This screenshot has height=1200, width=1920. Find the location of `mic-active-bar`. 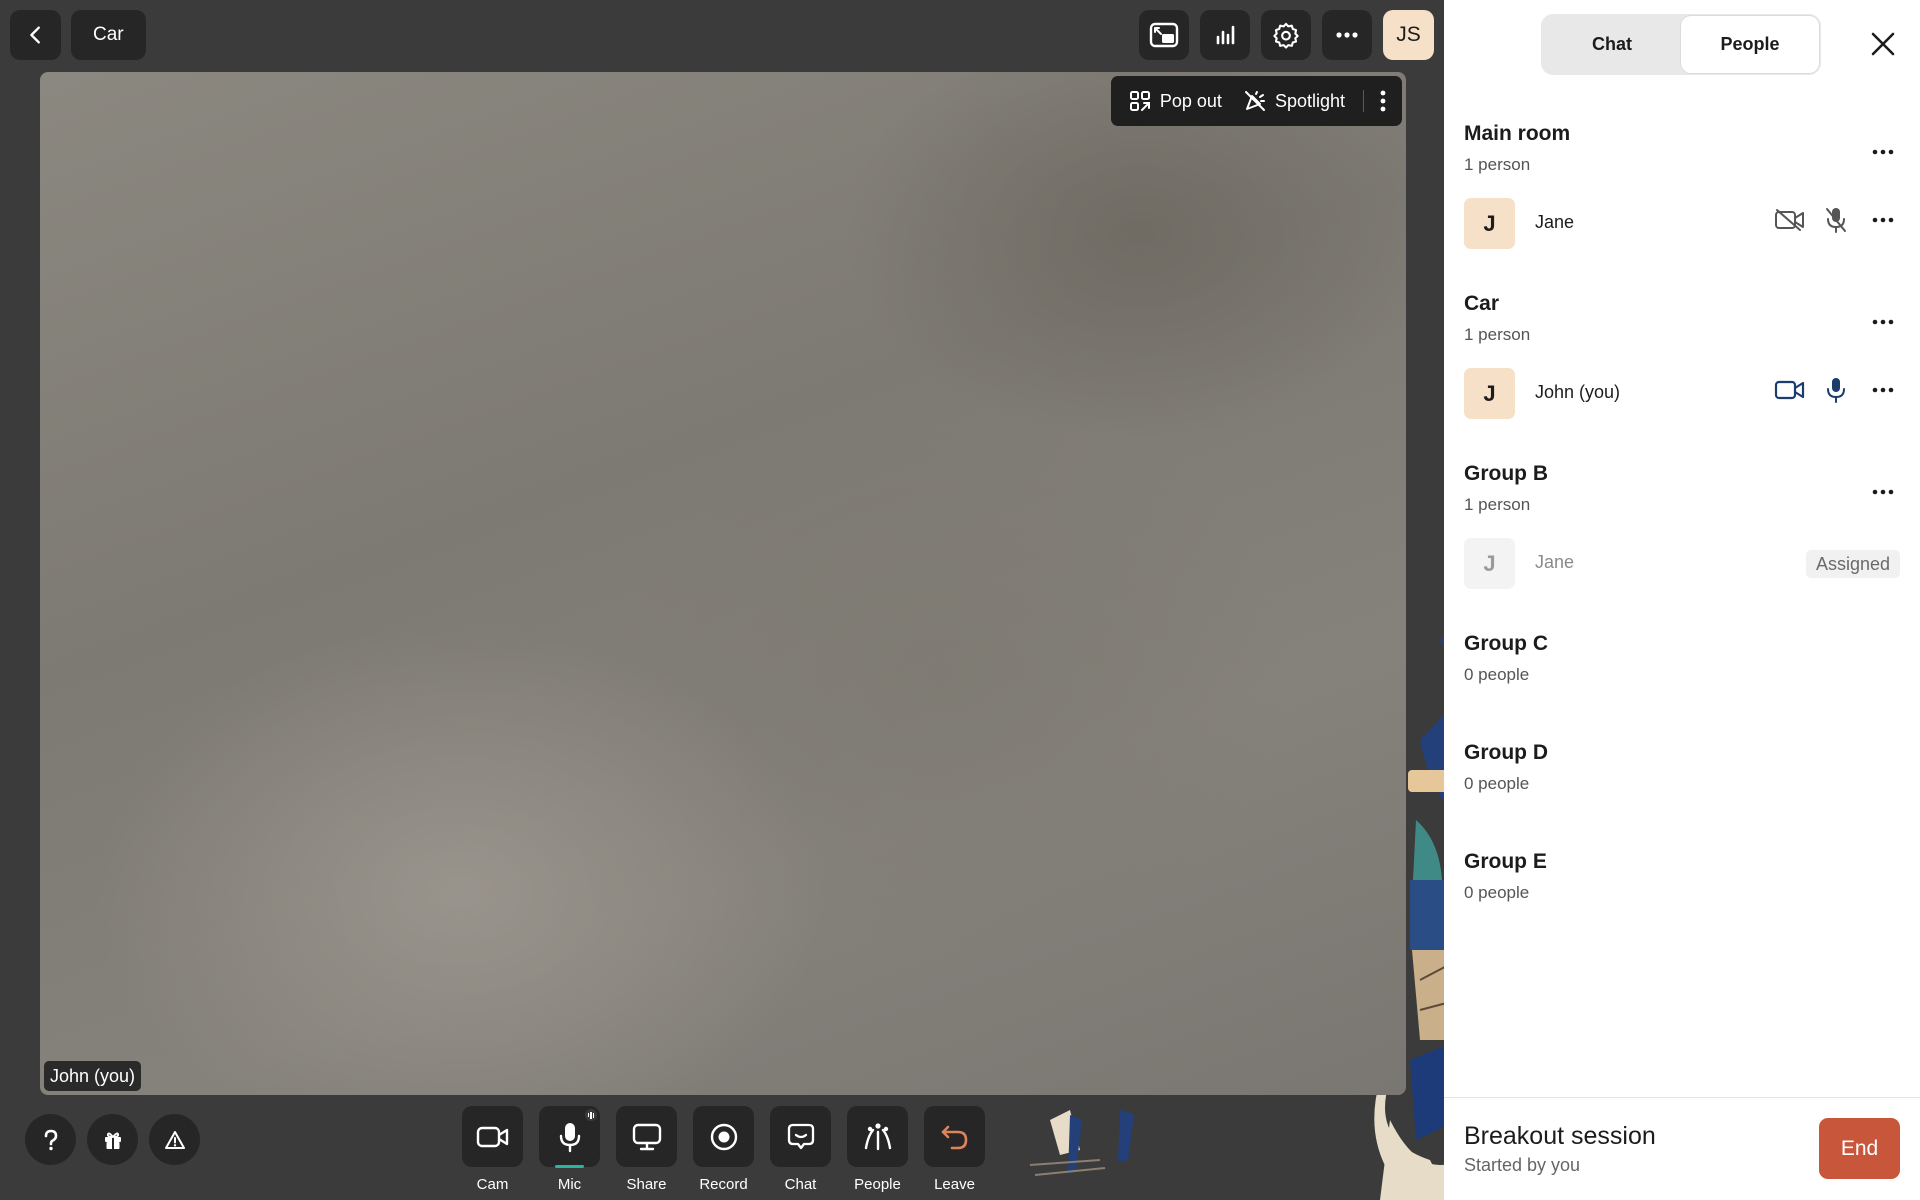

mic-active-bar is located at coordinates (569, 1166).